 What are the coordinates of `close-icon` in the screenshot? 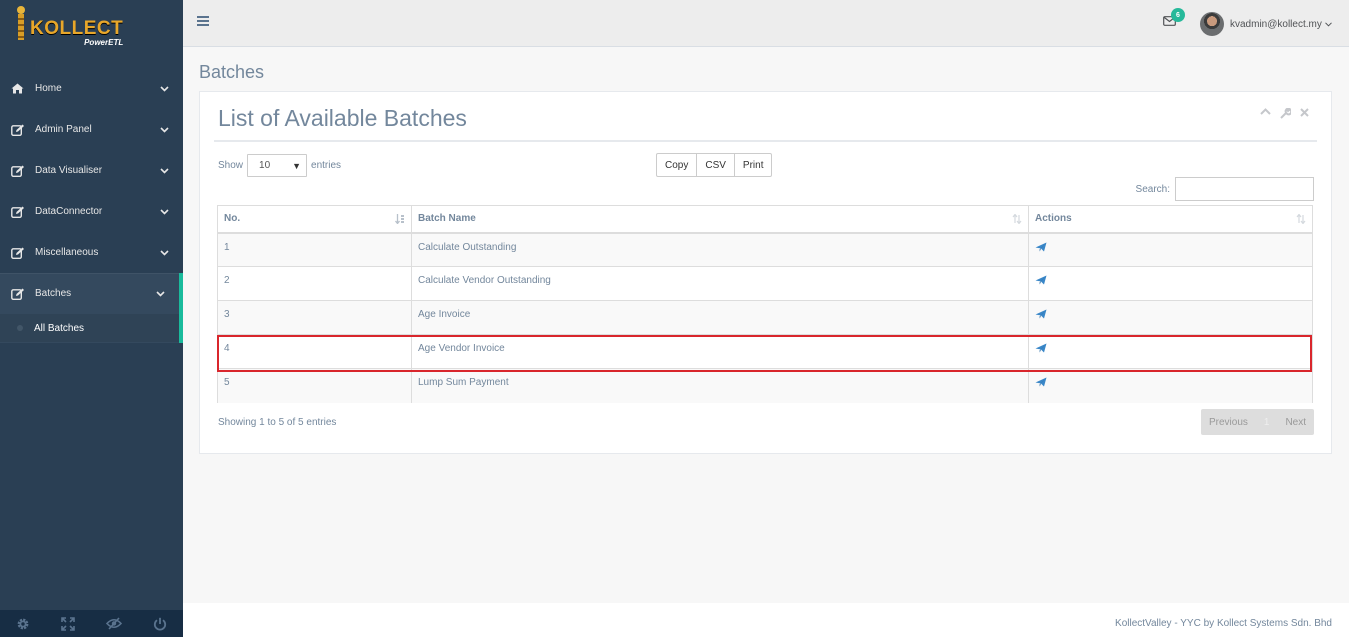 It's located at (1304, 113).